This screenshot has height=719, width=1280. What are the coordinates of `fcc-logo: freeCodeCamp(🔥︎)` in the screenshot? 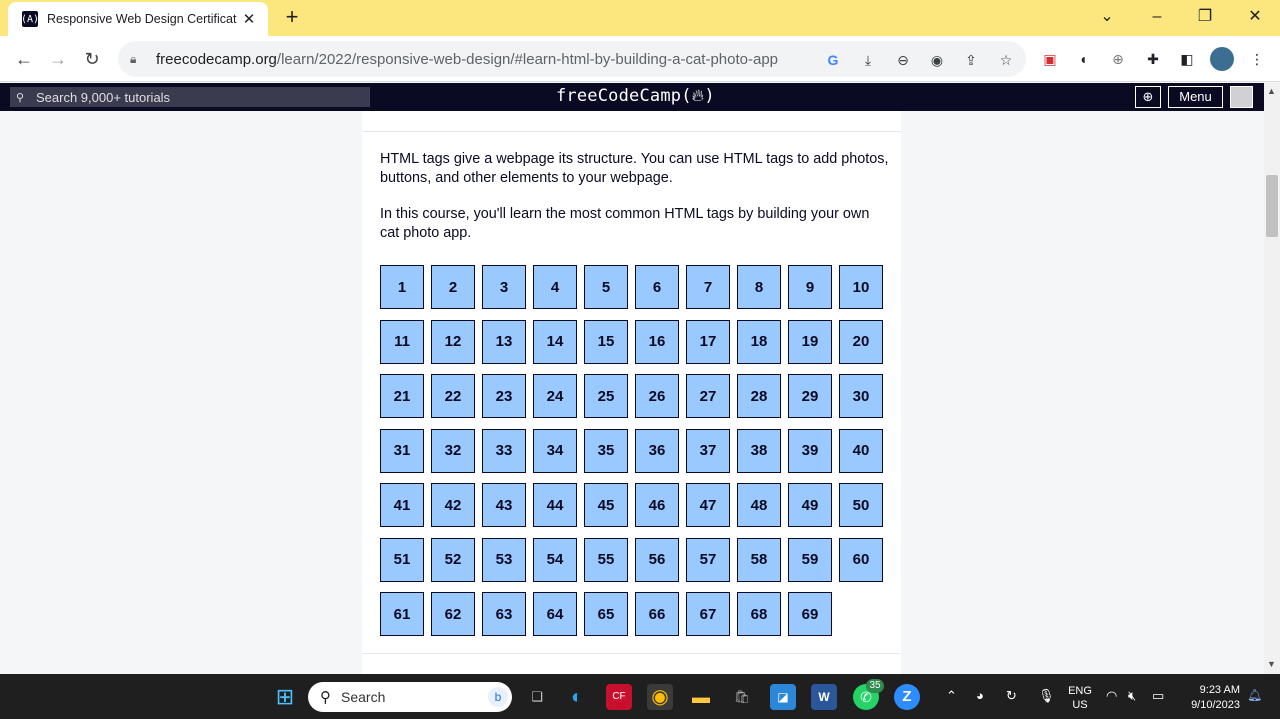 It's located at (635, 96).